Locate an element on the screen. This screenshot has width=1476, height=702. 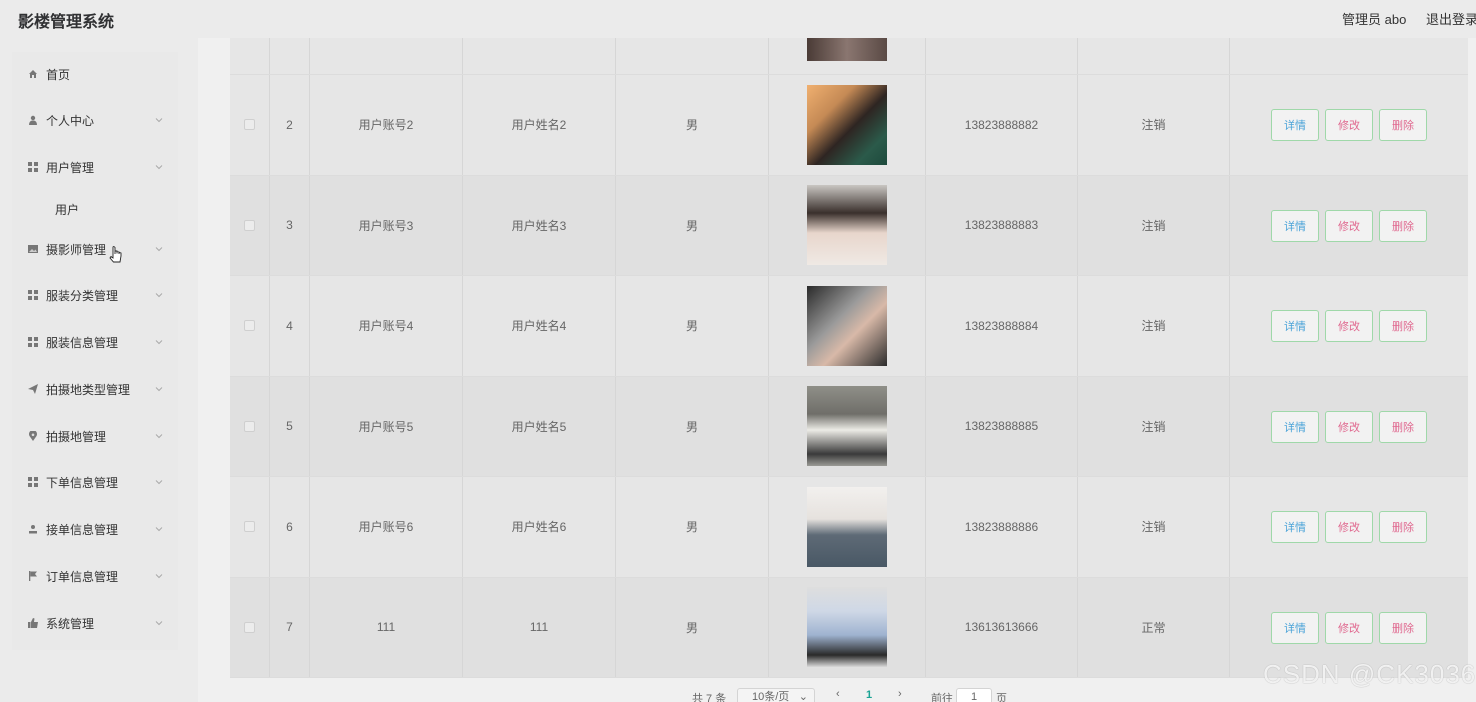
pagination: 共 7 条 10条/页 ⌄ ‹ 1 › 前往 1 页 is located at coordinates (738, 695).